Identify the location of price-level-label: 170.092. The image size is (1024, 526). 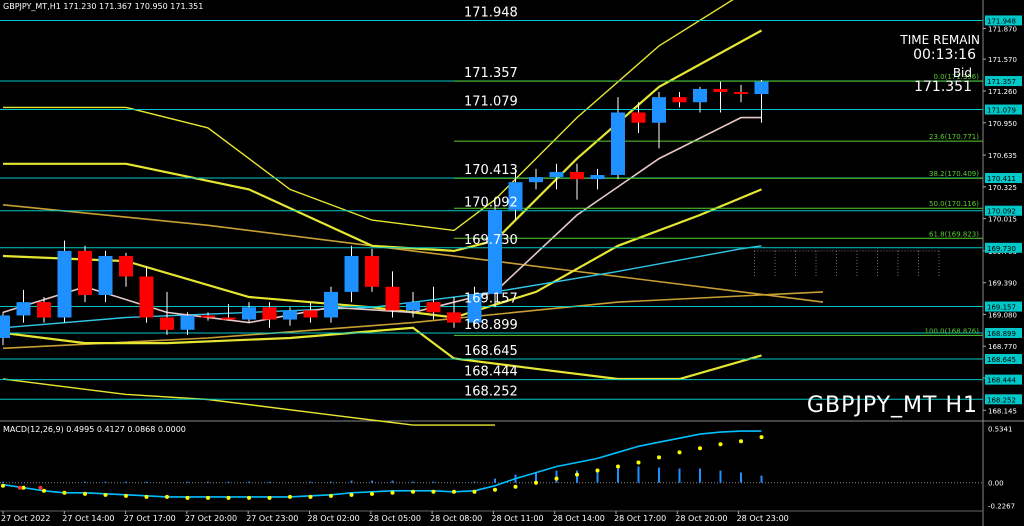
(491, 203).